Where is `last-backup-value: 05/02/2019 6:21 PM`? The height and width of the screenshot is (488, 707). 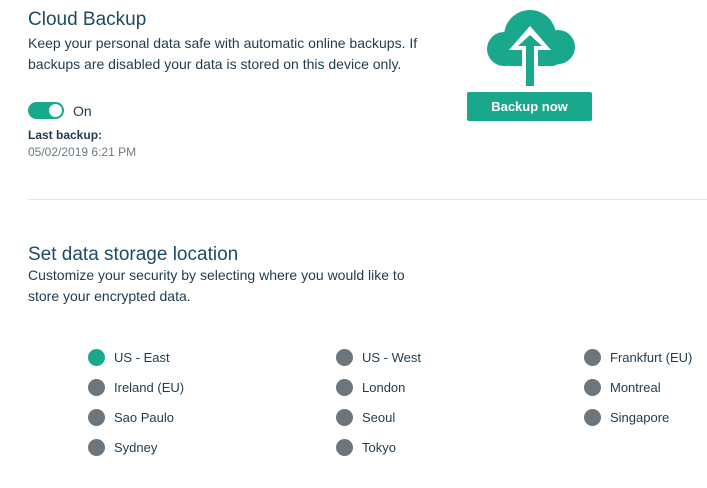
last-backup-value: 05/02/2019 6:21 PM is located at coordinates (82, 152).